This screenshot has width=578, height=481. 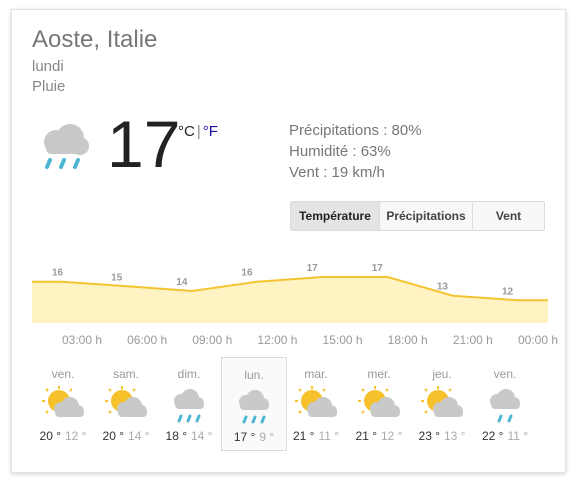 What do you see at coordinates (176, 436) in the screenshot?
I see `forecast-high: 18 °` at bounding box center [176, 436].